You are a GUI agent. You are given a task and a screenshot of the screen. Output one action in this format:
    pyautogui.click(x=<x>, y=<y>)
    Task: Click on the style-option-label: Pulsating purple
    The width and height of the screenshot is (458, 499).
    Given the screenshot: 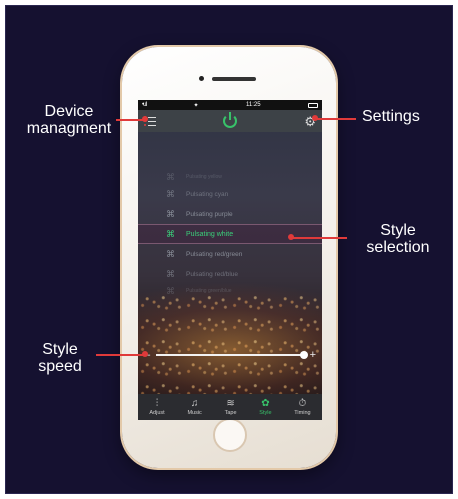 What is the action you would take?
    pyautogui.click(x=209, y=214)
    